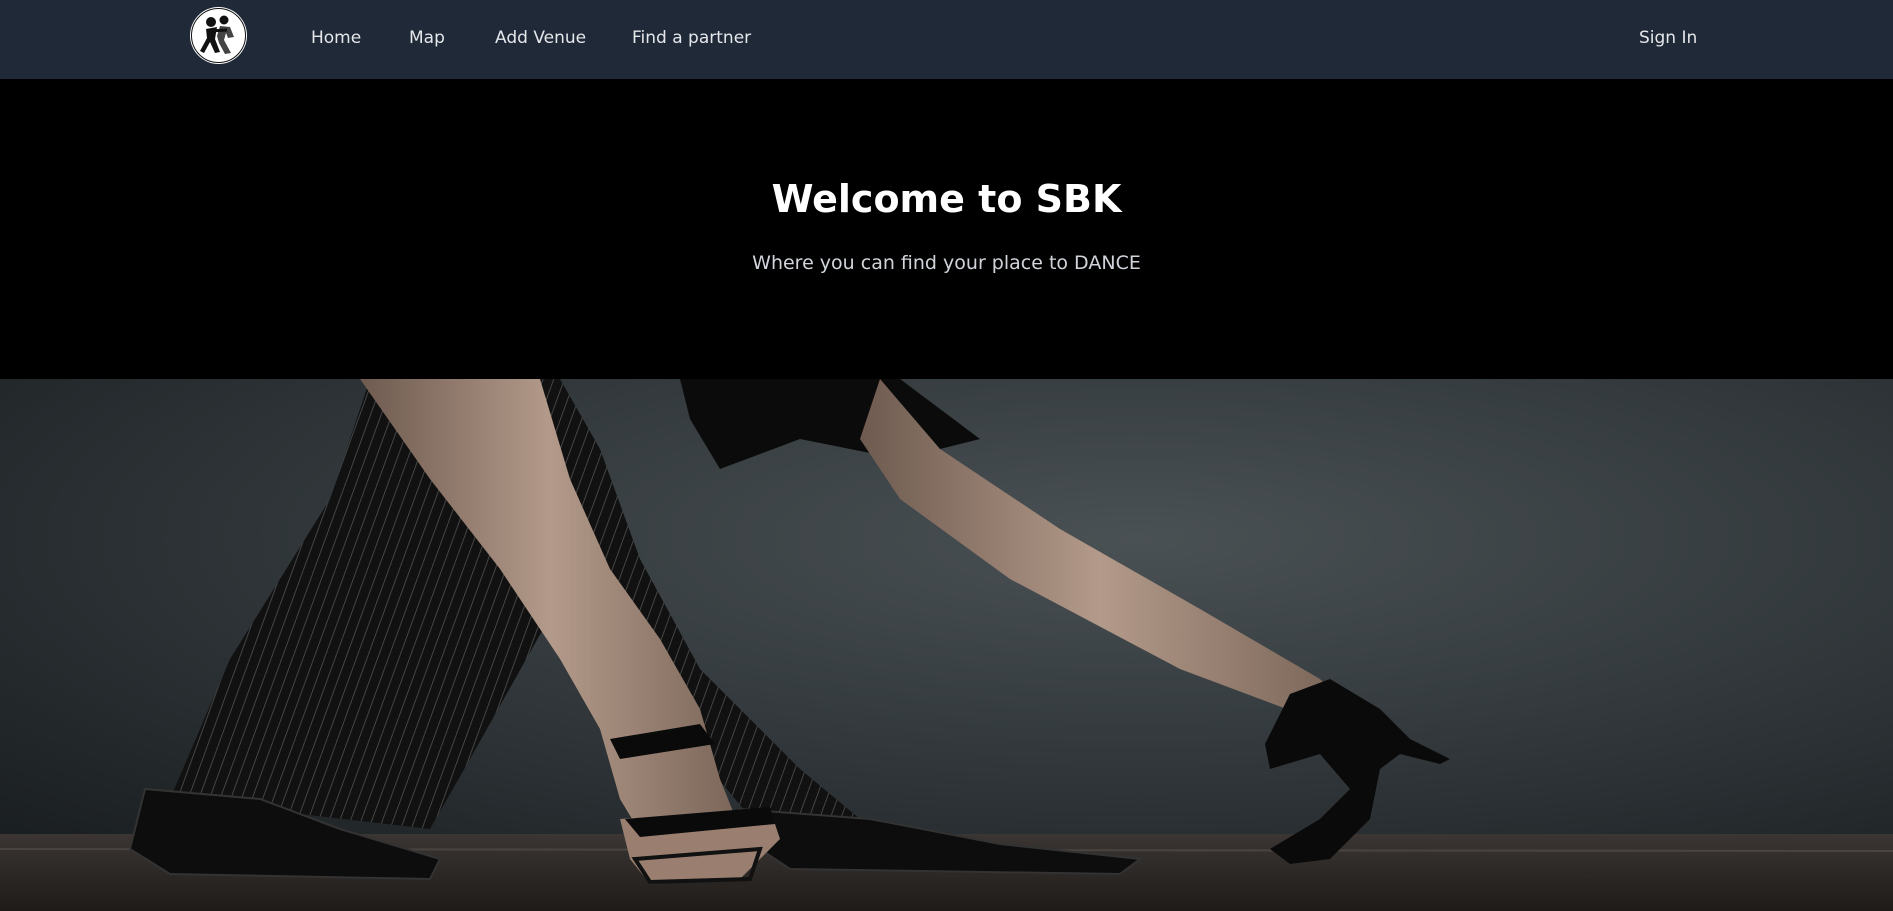  What do you see at coordinates (946, 263) in the screenshot?
I see `hero-subtitle: Where you can find your place to DANCE` at bounding box center [946, 263].